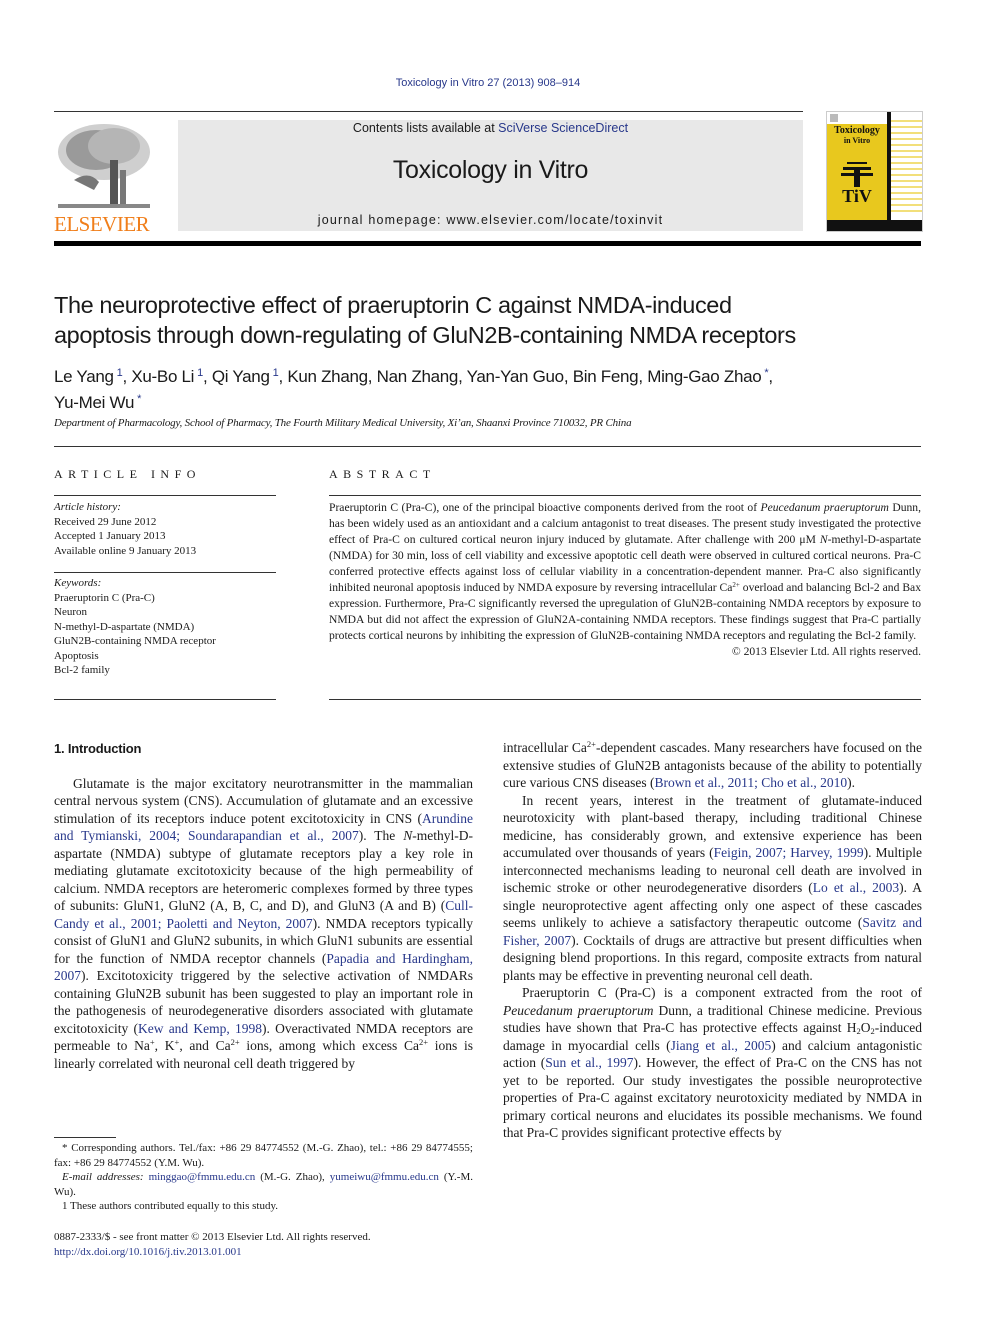 The height and width of the screenshot is (1323, 992). What do you see at coordinates (487, 243) in the screenshot?
I see `header-thick-rule` at bounding box center [487, 243].